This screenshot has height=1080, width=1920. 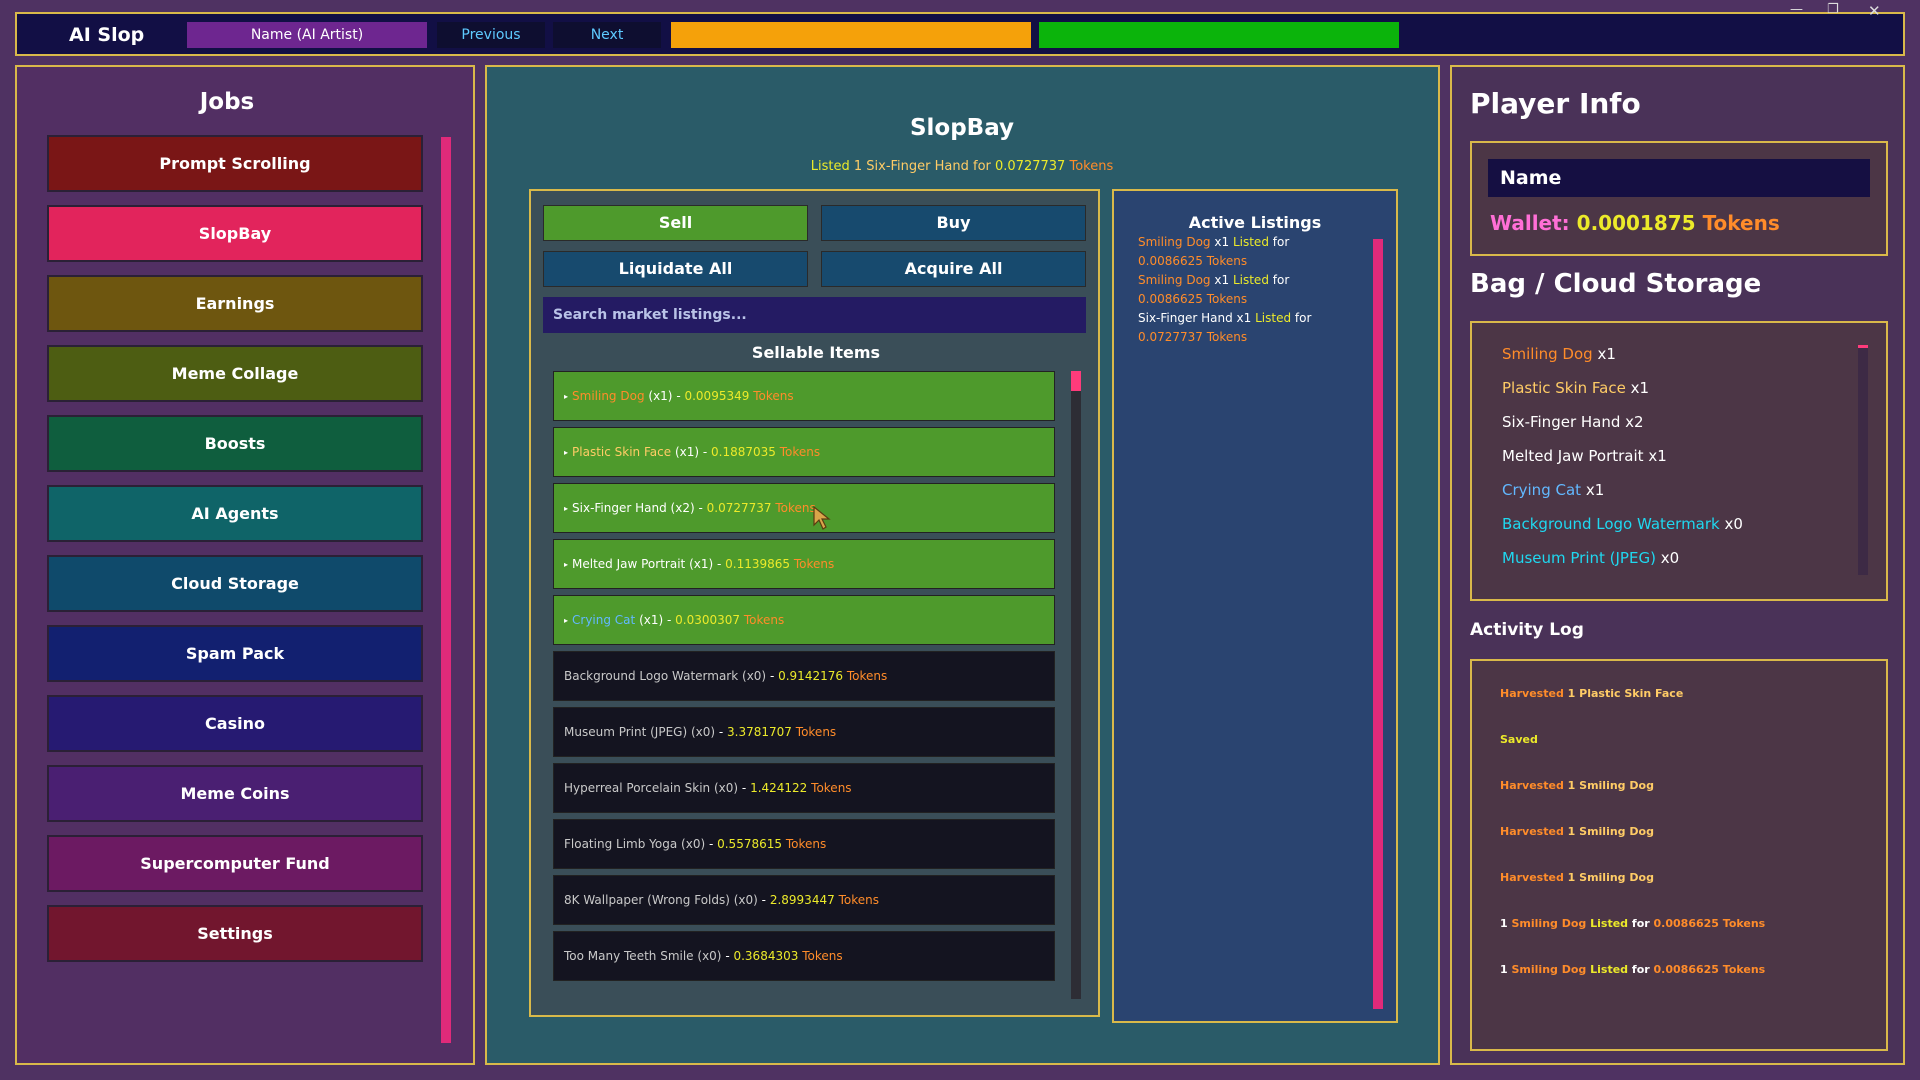 What do you see at coordinates (1579, 558) in the screenshot?
I see `bag-item-name: Museum Print (JPEG)` at bounding box center [1579, 558].